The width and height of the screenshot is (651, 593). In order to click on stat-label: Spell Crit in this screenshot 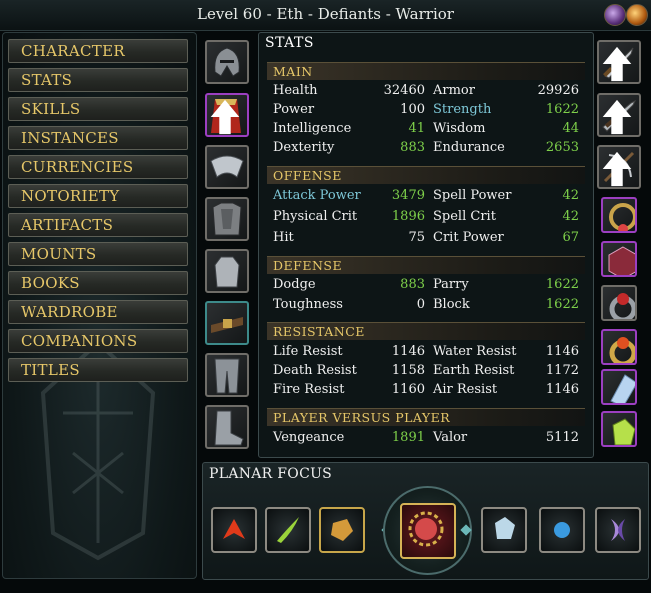, I will do `click(464, 216)`.